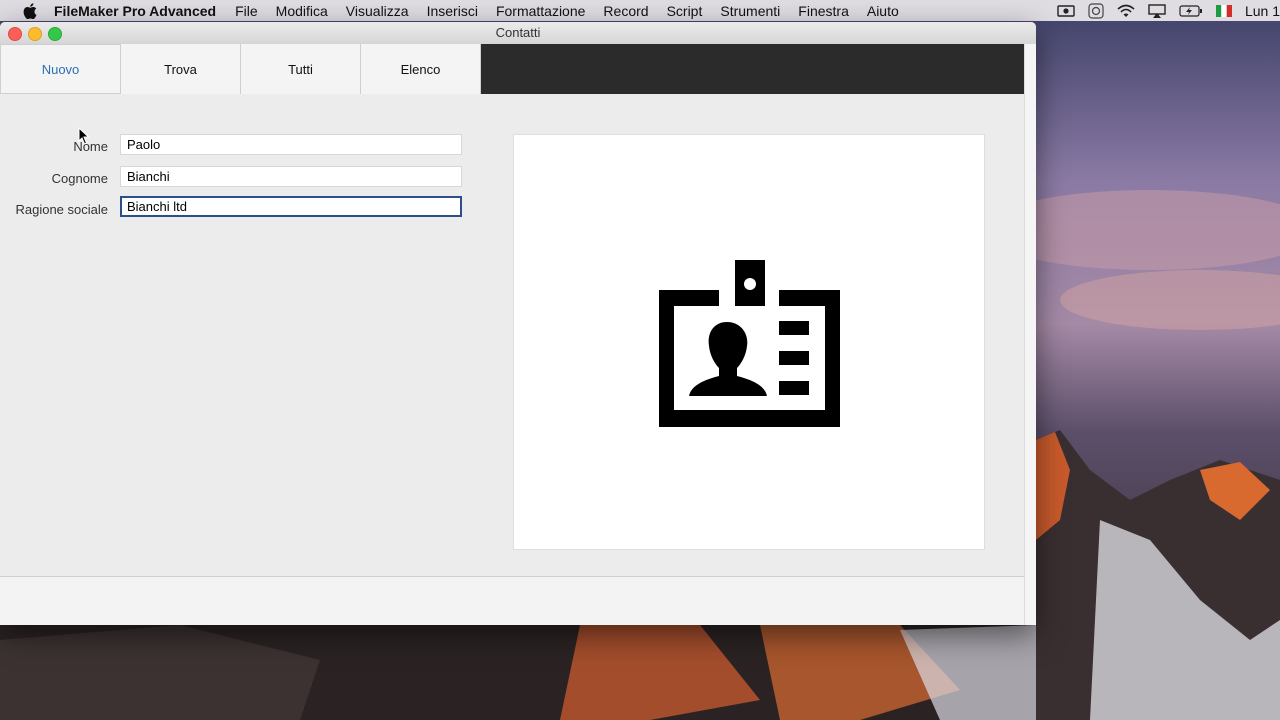 The width and height of the screenshot is (1280, 720). I want to click on tab-nuovo: Nuovo, so click(60, 69).